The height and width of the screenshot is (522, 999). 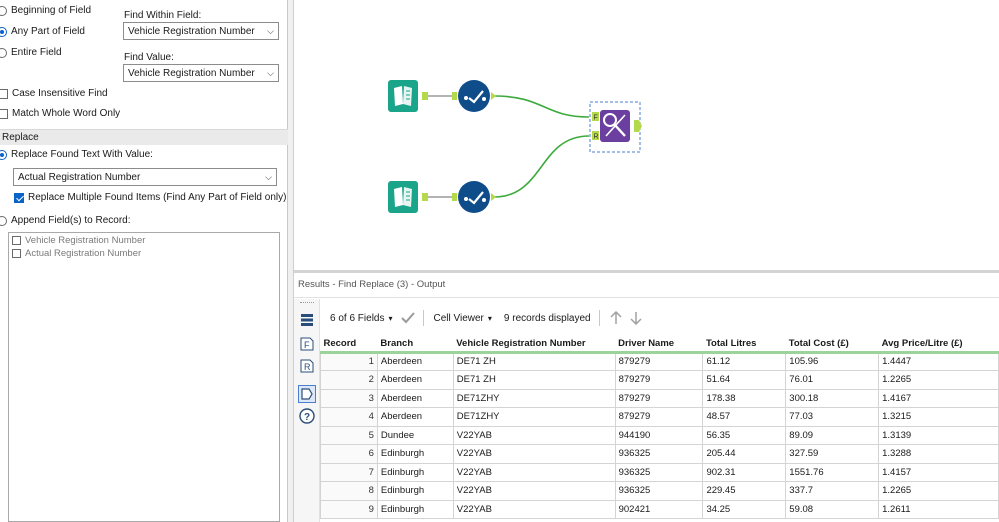 I want to click on table-cell: 61.12, so click(x=744, y=361).